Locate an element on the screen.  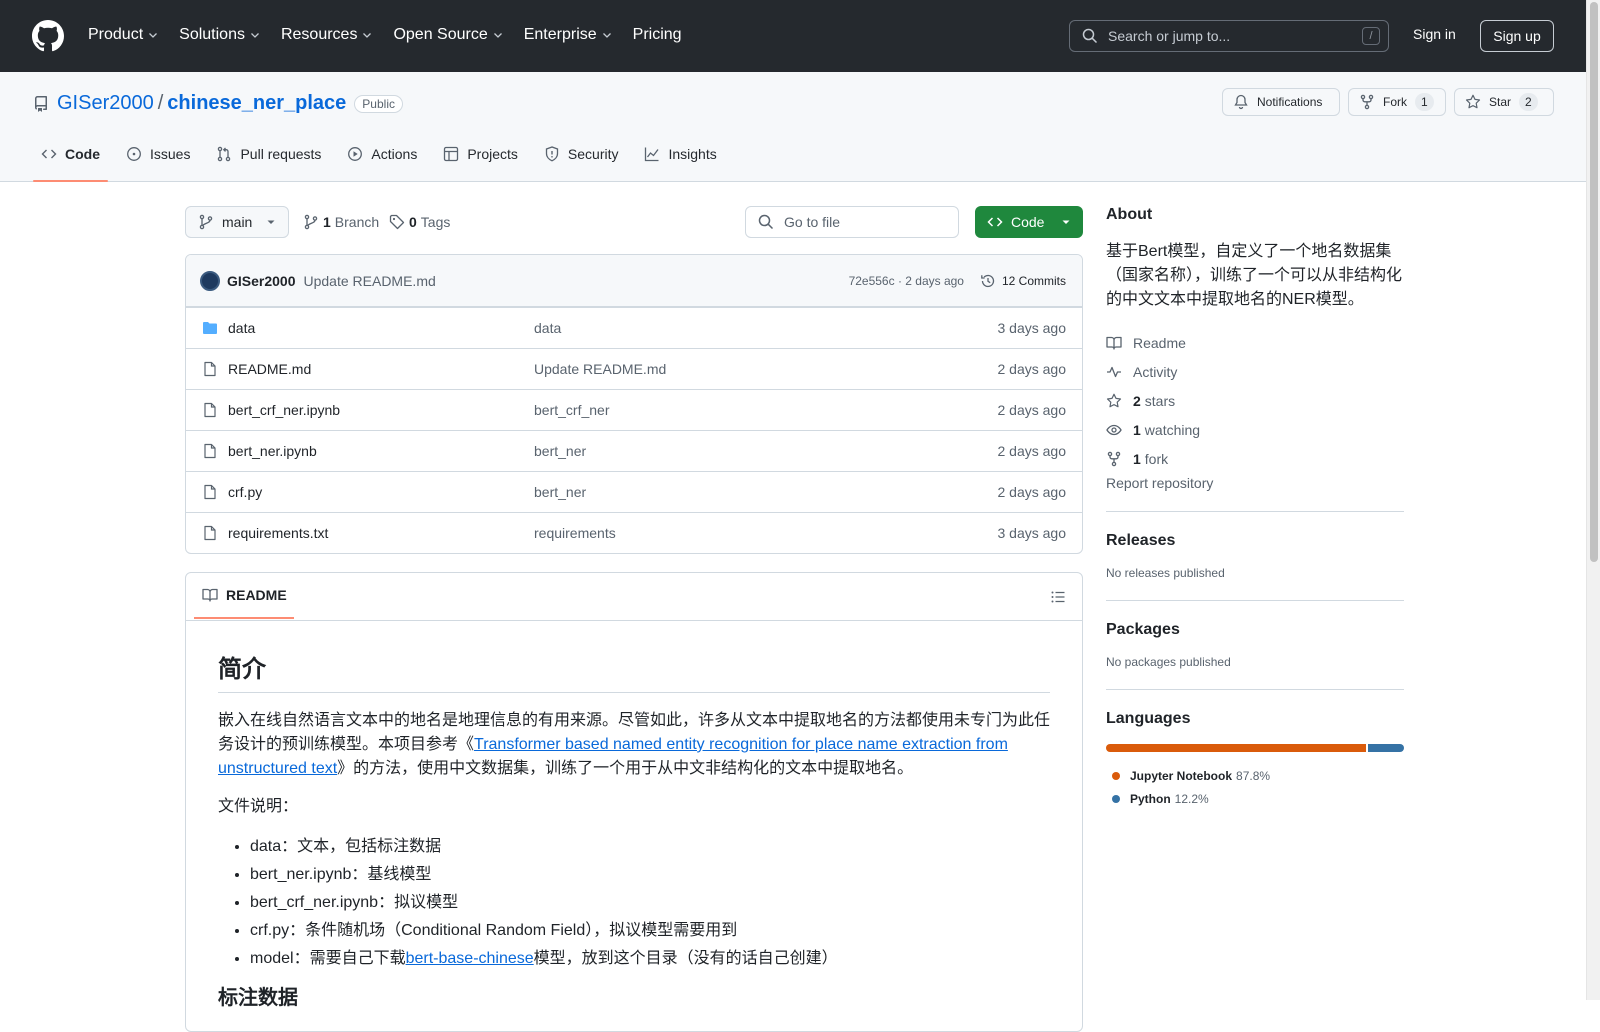
go-to-file-input: Go to file is located at coordinates (852, 222).